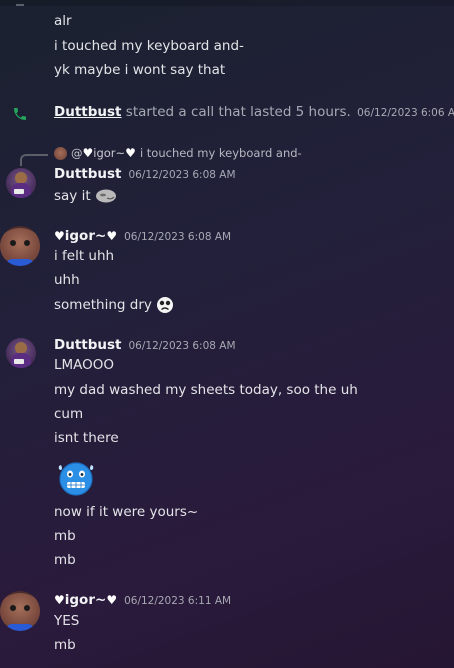 This screenshot has height=668, width=454. What do you see at coordinates (126, 512) in the screenshot?
I see `message-text: now if it were yours~` at bounding box center [126, 512].